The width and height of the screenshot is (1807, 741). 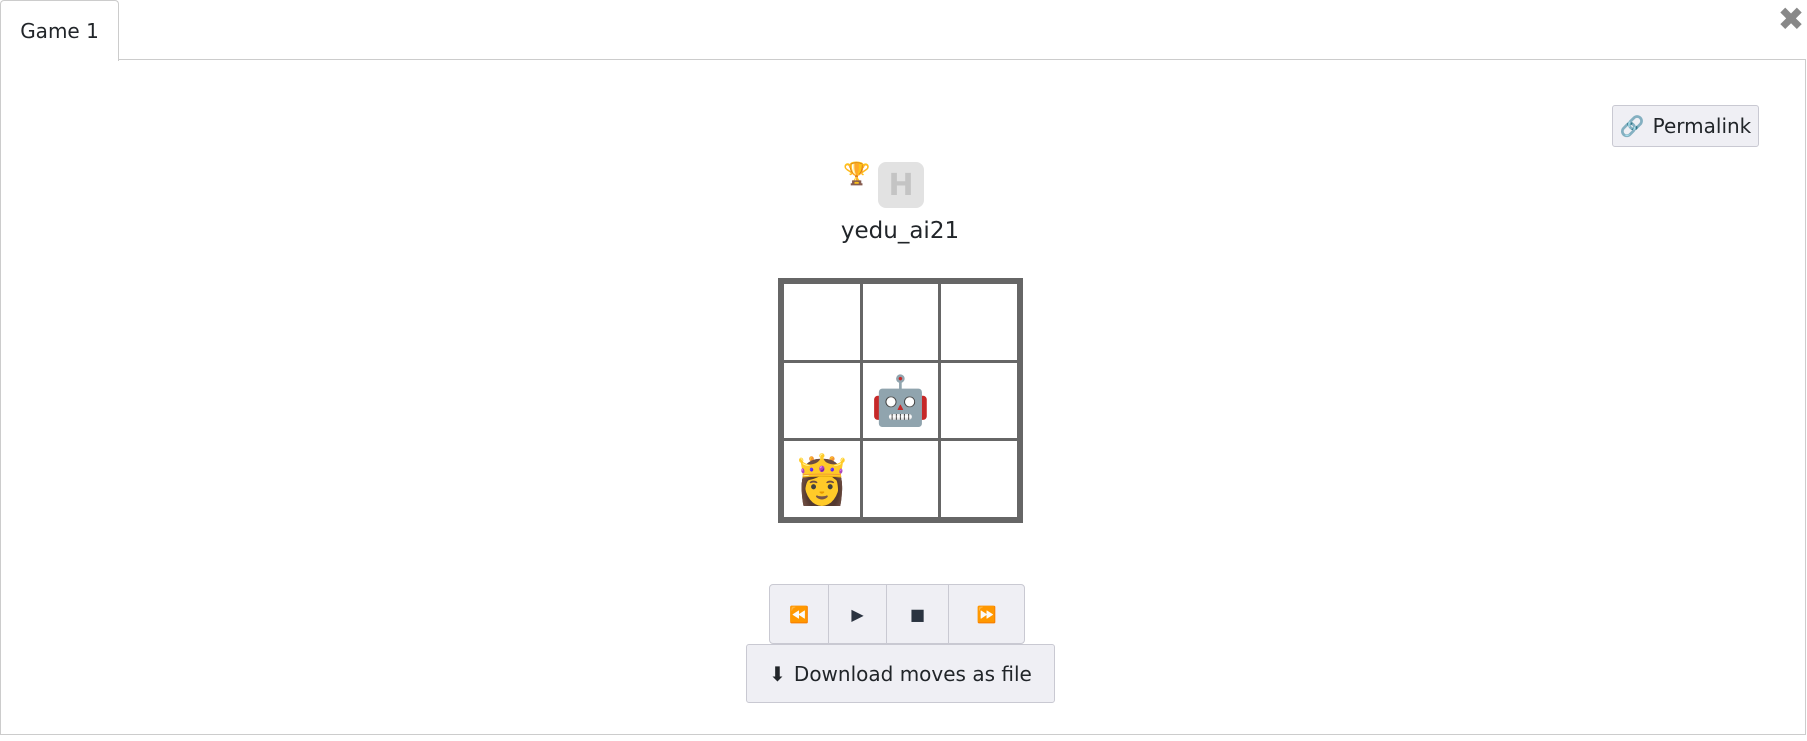 What do you see at coordinates (1632, 126) in the screenshot?
I see `link-icon: 🔗` at bounding box center [1632, 126].